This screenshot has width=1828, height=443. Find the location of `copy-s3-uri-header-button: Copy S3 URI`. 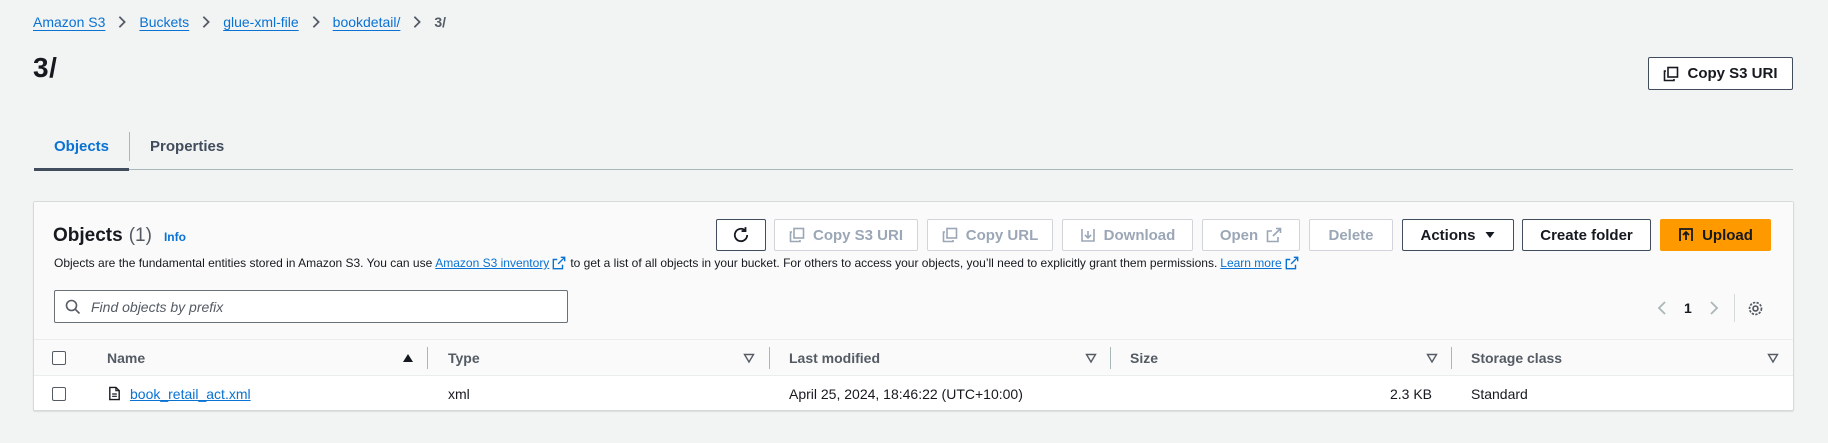

copy-s3-uri-header-button: Copy S3 URI is located at coordinates (1720, 73).